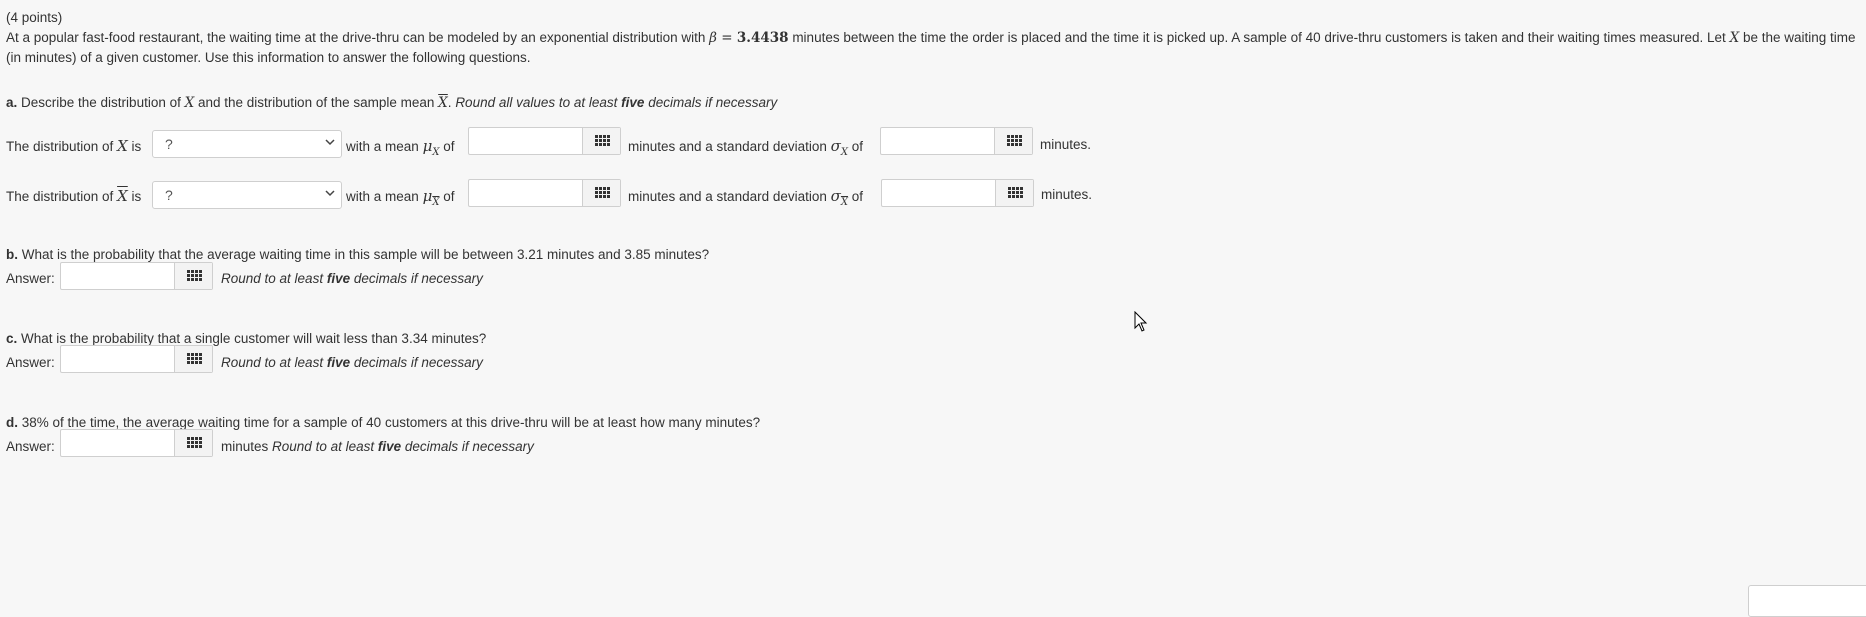  Describe the element at coordinates (30, 278) in the screenshot. I see `part-b-answer-label: Answer:` at that location.